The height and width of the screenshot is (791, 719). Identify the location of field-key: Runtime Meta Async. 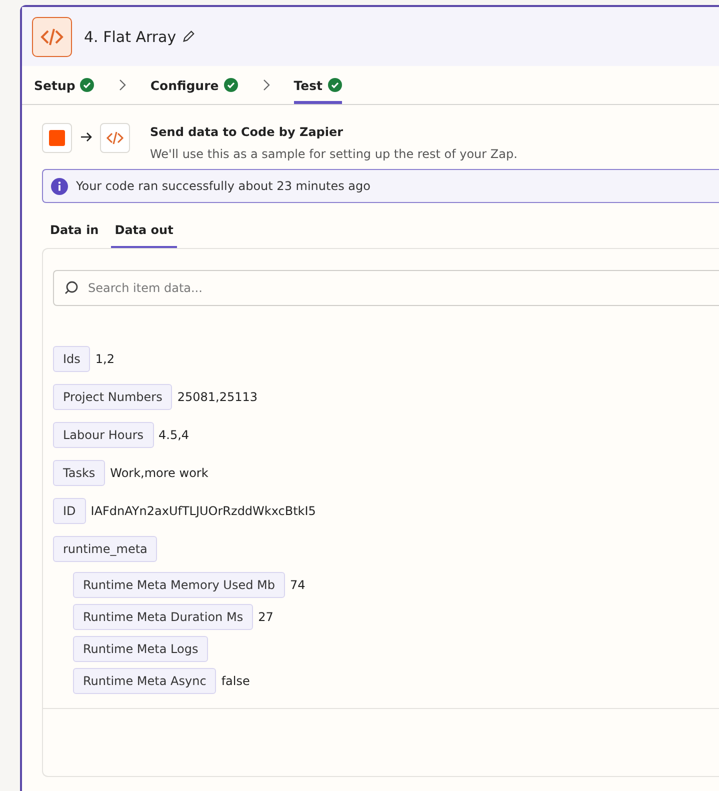
(144, 681).